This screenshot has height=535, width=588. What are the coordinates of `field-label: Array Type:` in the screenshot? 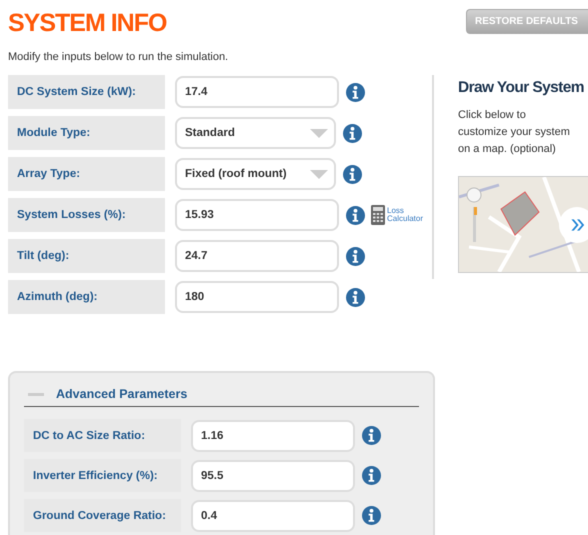 It's located at (86, 174).